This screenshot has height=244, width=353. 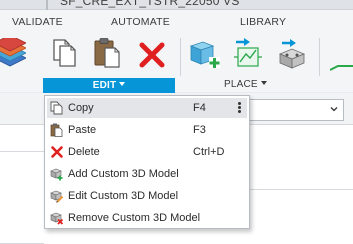 I want to click on edit-group-label: EDIT, so click(x=104, y=85).